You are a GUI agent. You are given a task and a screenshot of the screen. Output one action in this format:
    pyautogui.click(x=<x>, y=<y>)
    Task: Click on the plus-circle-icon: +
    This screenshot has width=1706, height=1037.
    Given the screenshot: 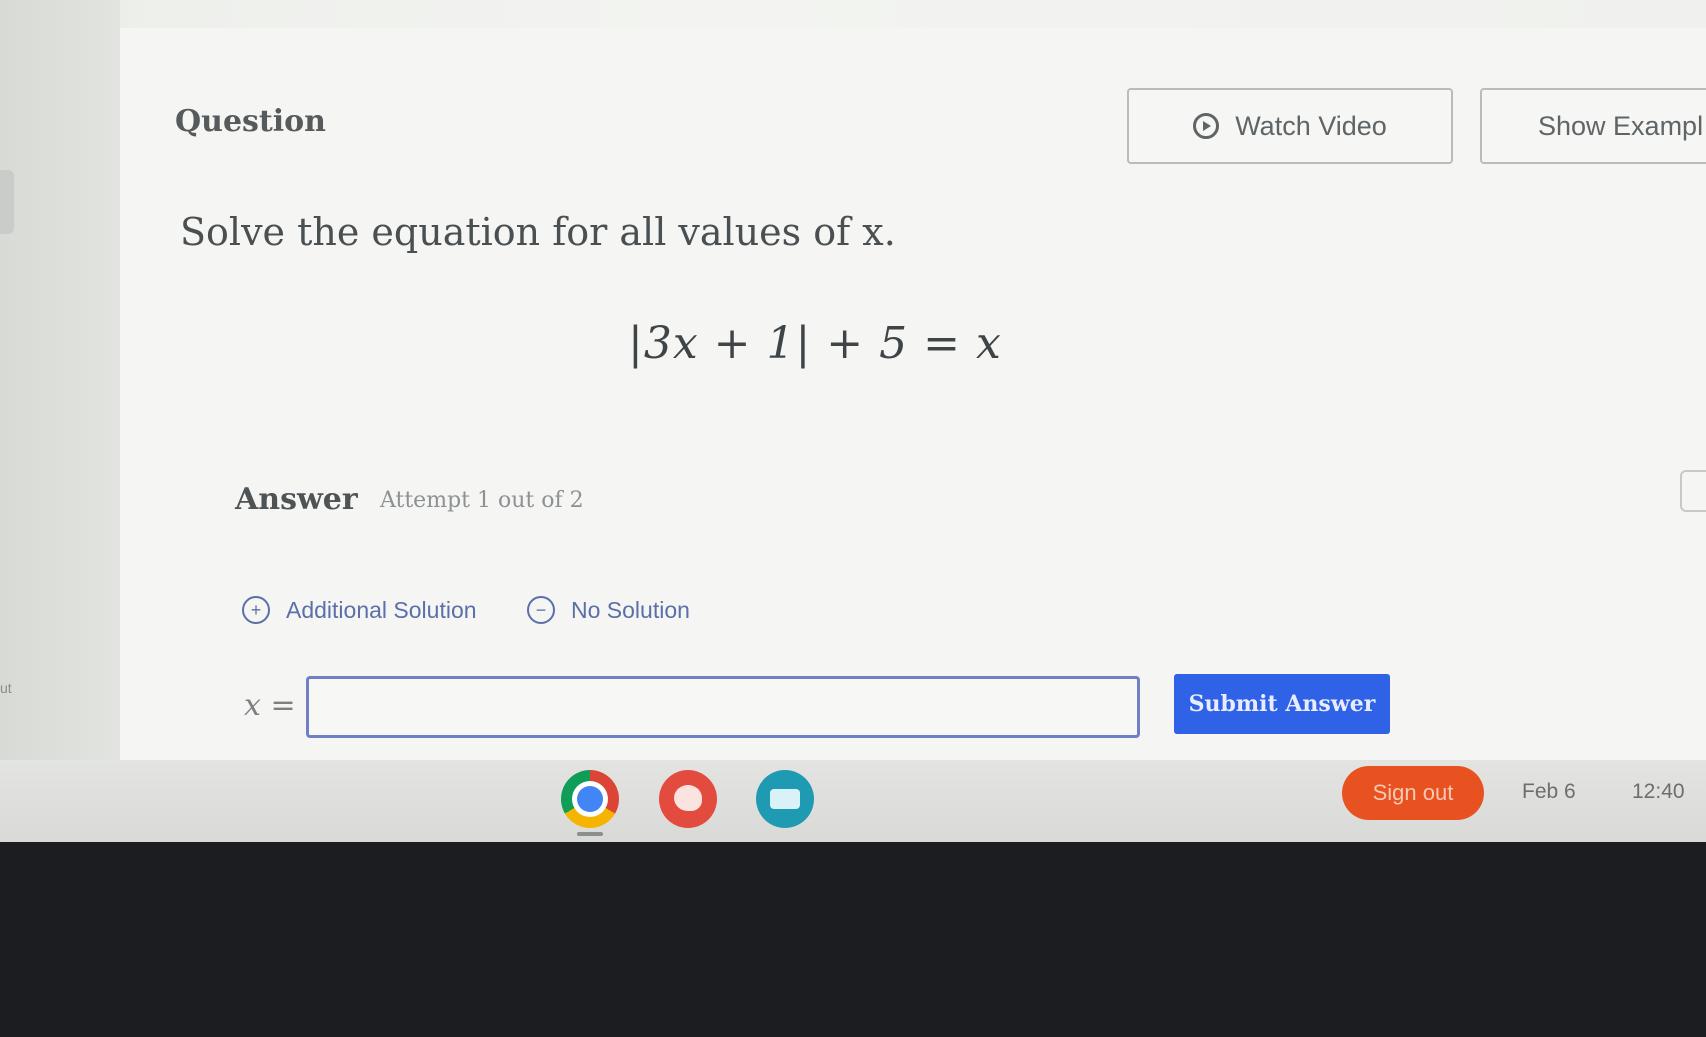 What is the action you would take?
    pyautogui.click(x=256, y=610)
    